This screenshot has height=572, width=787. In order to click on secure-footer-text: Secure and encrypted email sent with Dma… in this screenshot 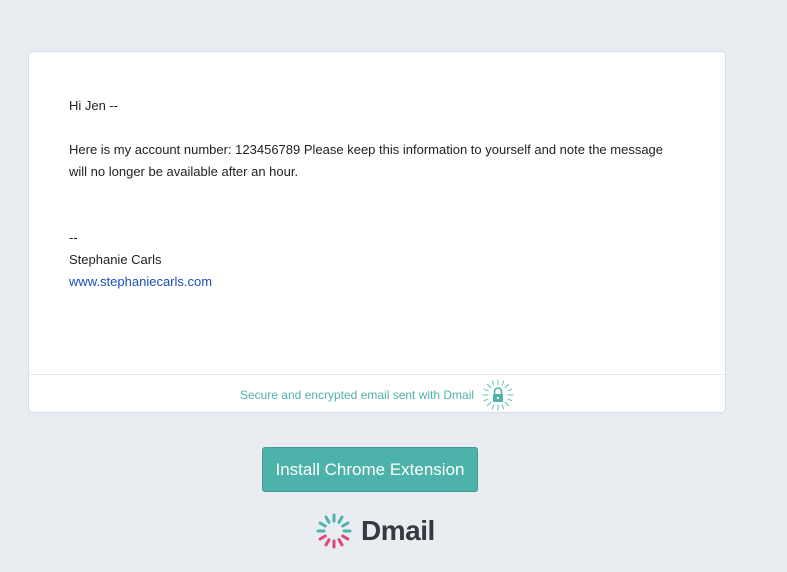, I will do `click(357, 394)`.